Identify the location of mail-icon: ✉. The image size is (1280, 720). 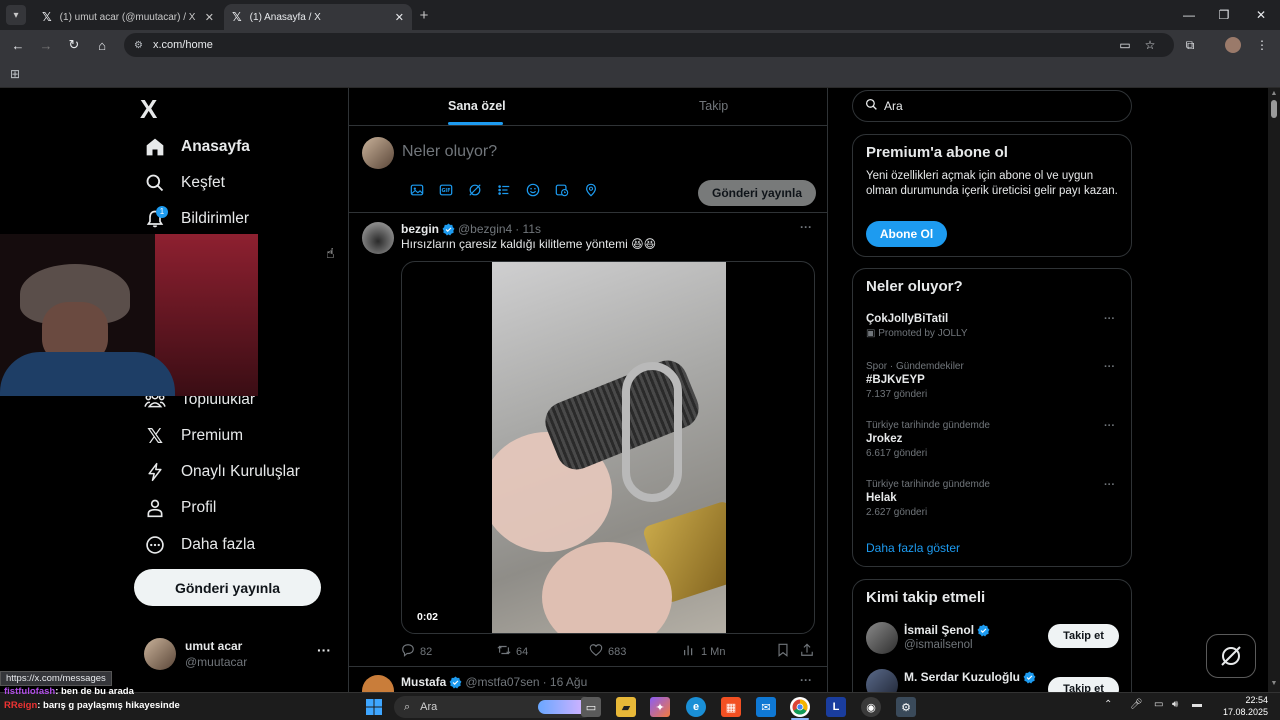
(766, 707).